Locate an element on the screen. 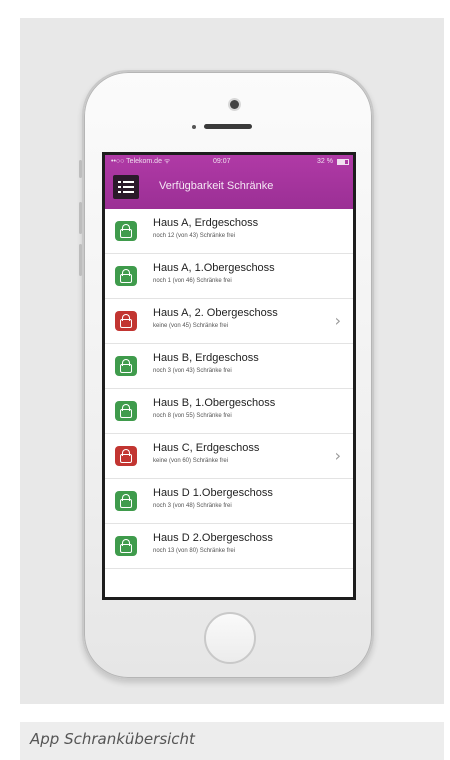 Image resolution: width=450 pixels, height=760 pixels. list-item-subtitle: noch 13 (von 80) Schränke frei is located at coordinates (194, 551).